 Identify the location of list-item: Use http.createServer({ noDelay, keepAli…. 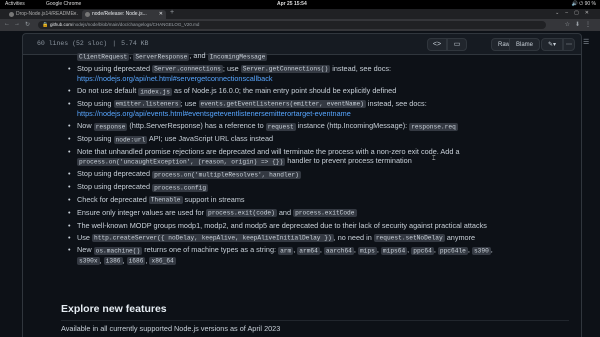
(325, 238).